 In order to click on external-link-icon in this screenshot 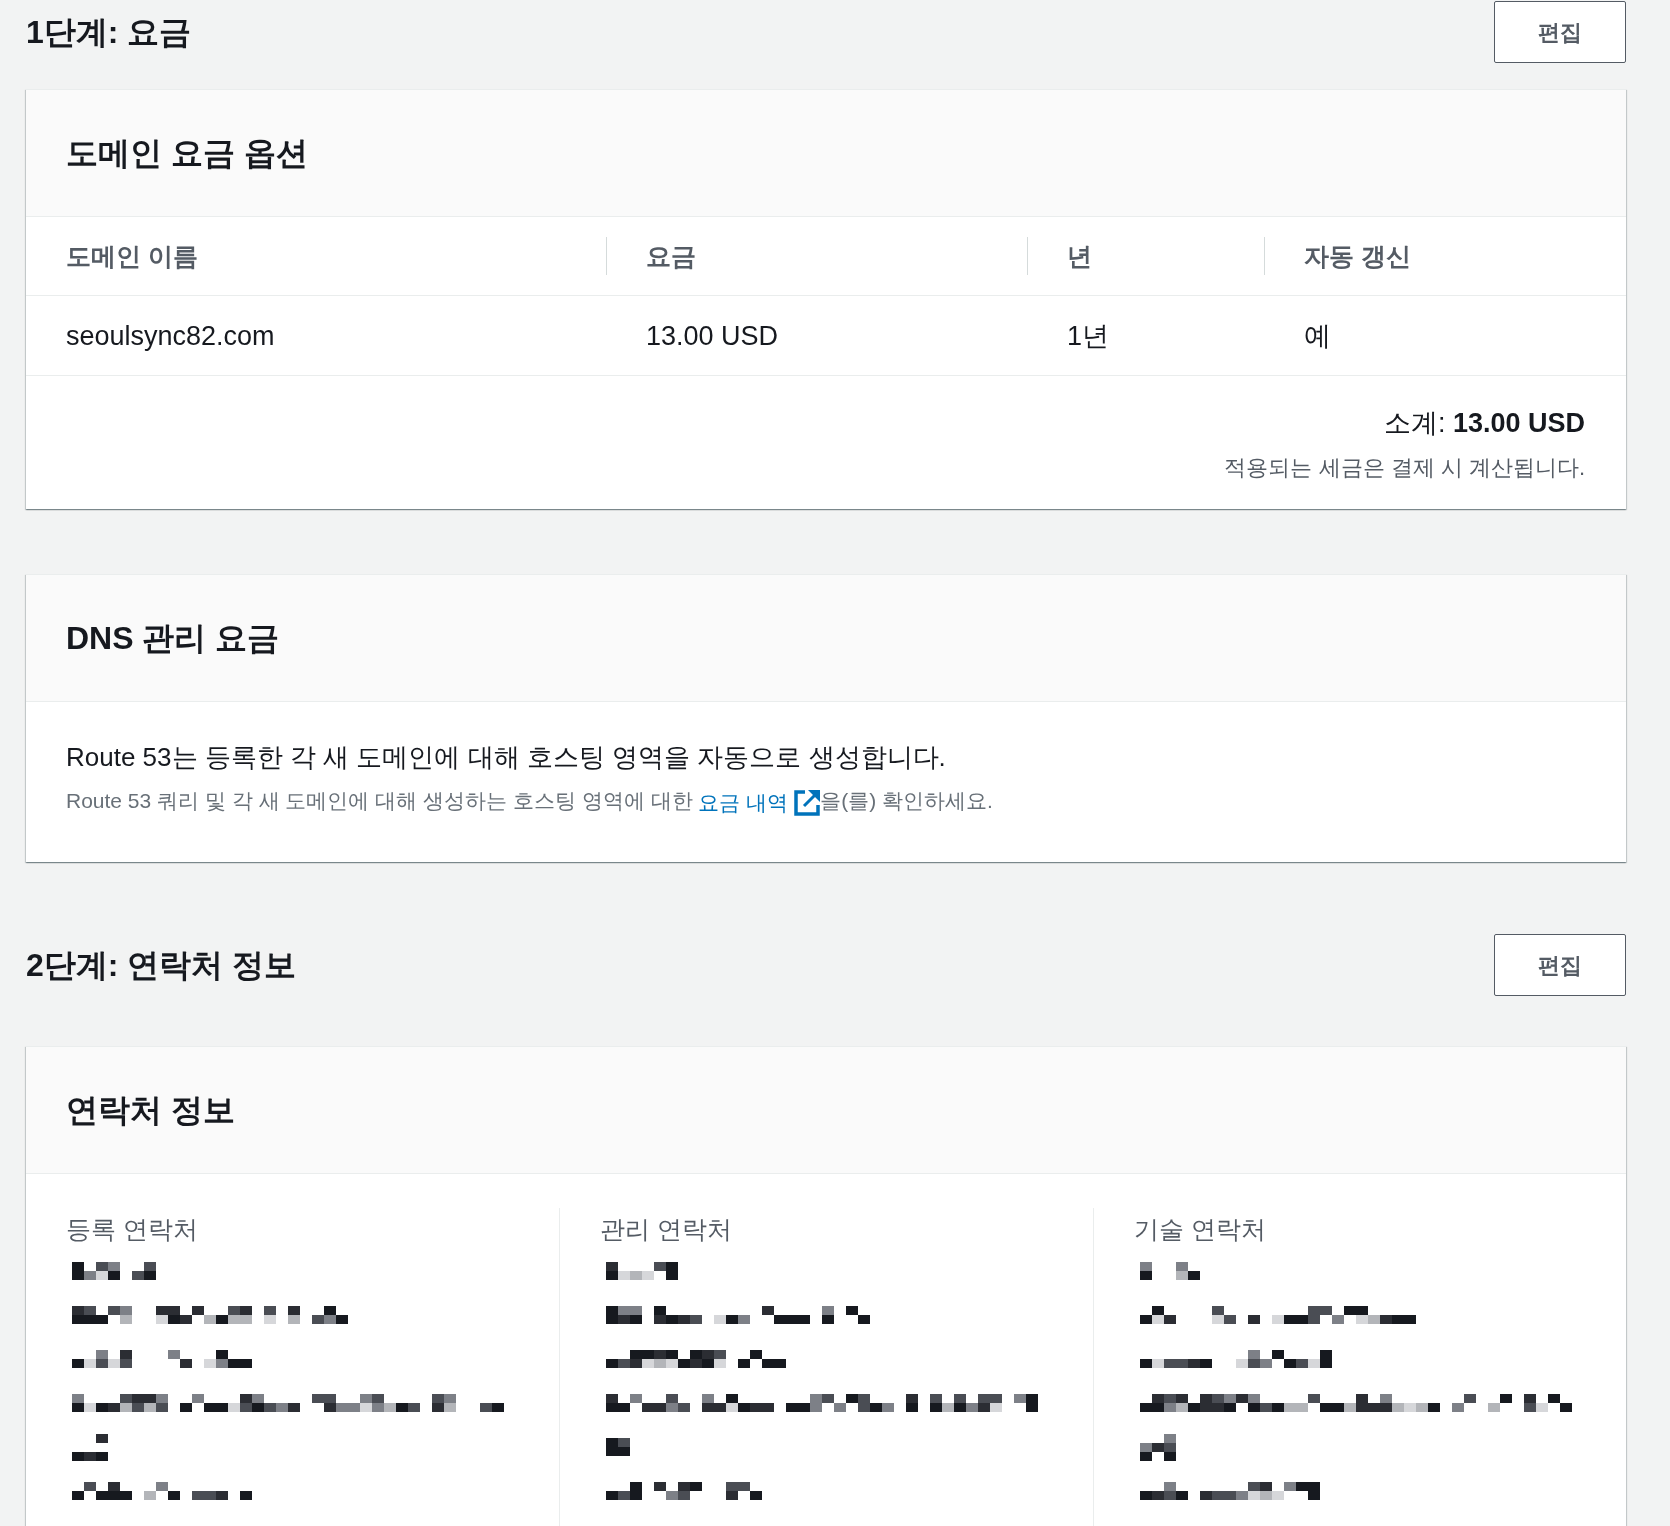, I will do `click(807, 802)`.